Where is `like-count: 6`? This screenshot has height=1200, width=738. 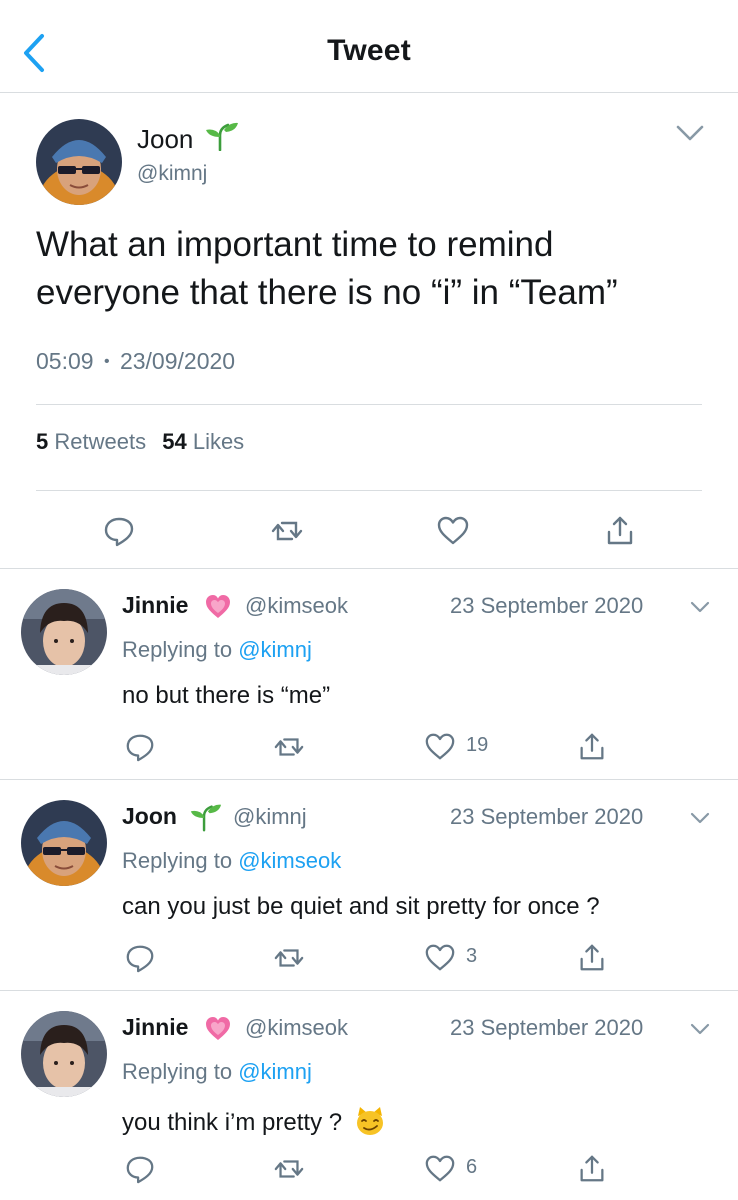
like-count: 6 is located at coordinates (472, 1167).